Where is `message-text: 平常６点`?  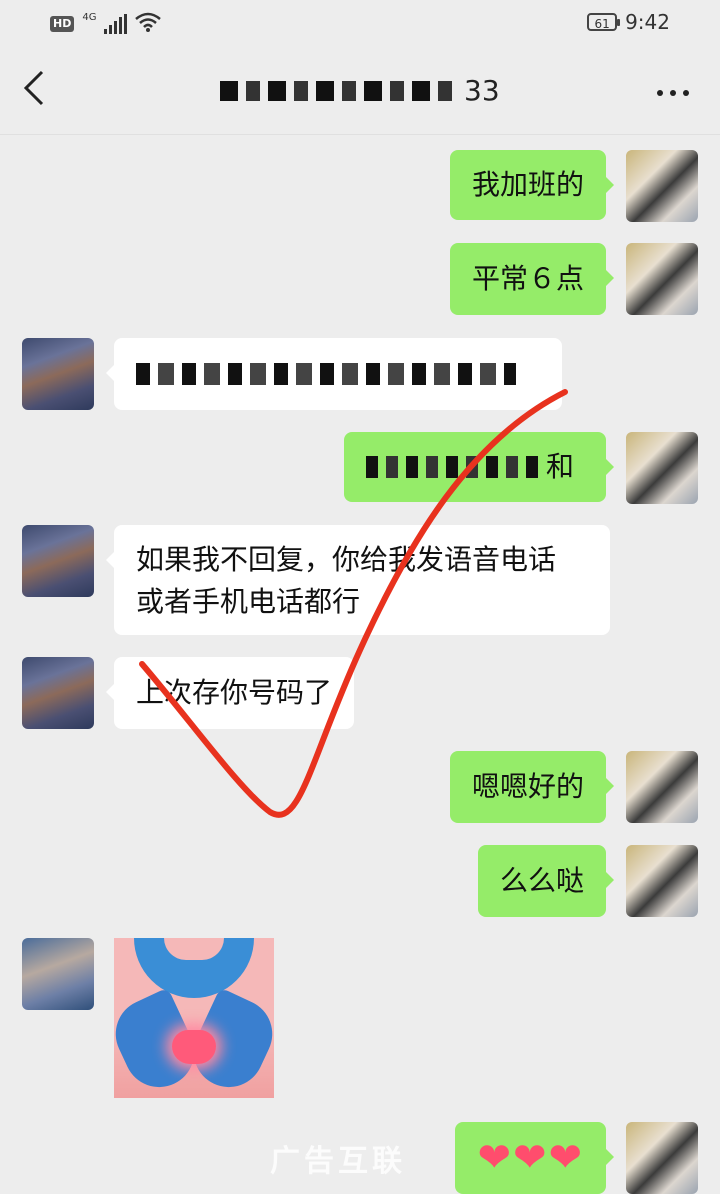
message-text: 平常６点 is located at coordinates (527, 278).